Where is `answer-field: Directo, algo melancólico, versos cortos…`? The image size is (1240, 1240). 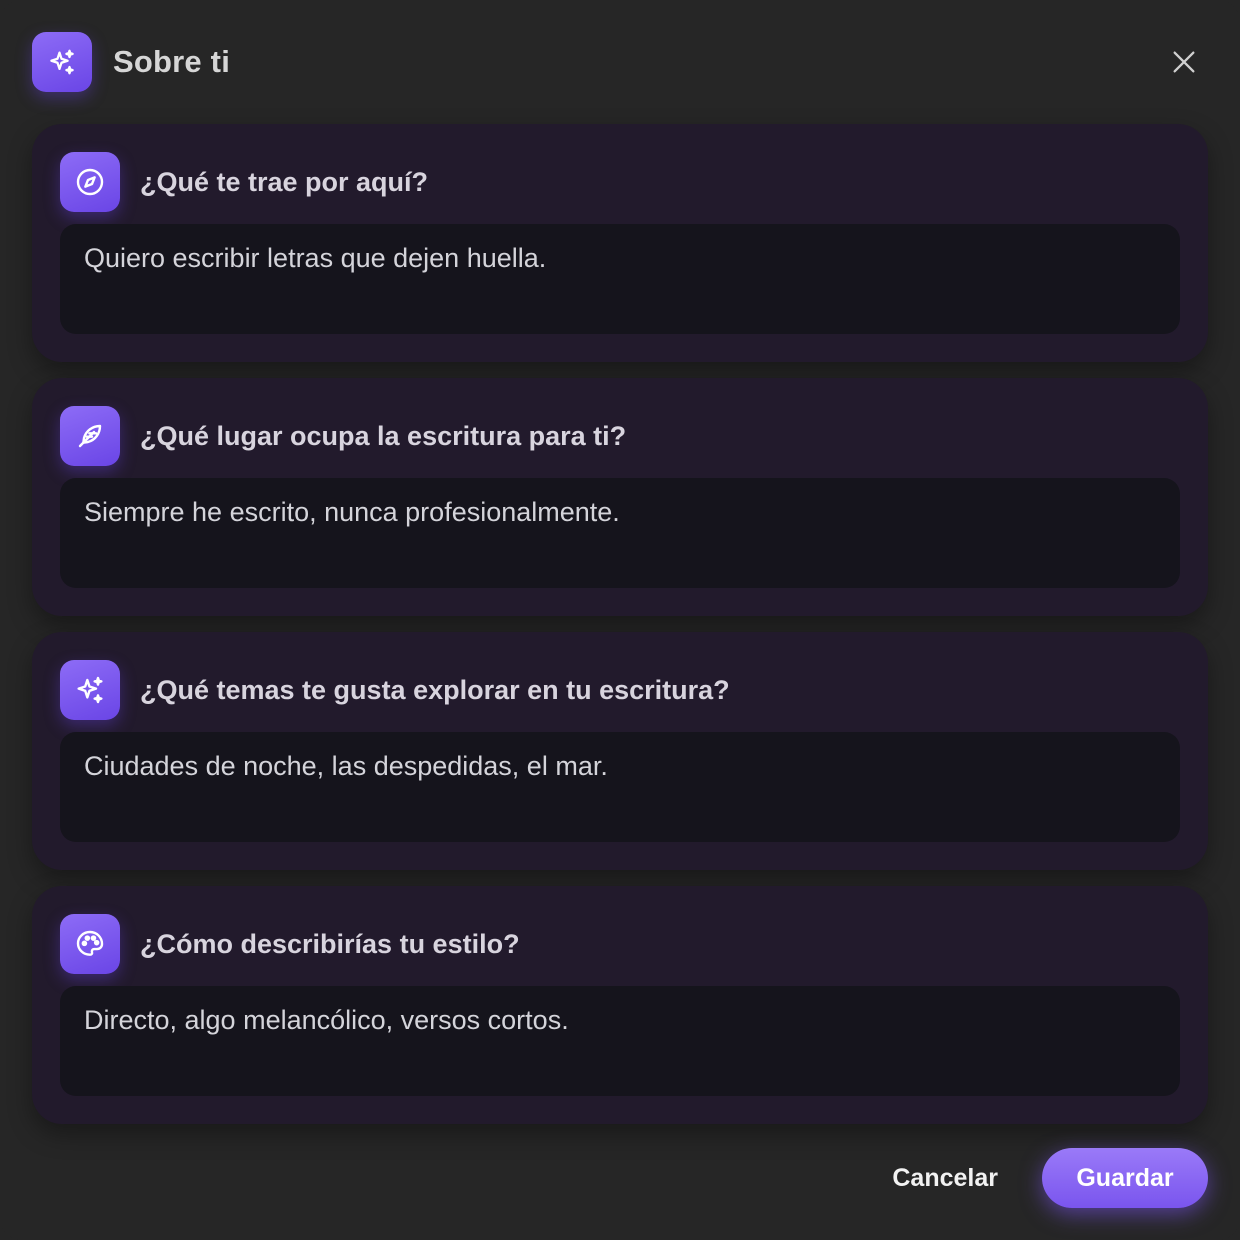
answer-field: Directo, algo melancólico, versos cortos… is located at coordinates (620, 1041).